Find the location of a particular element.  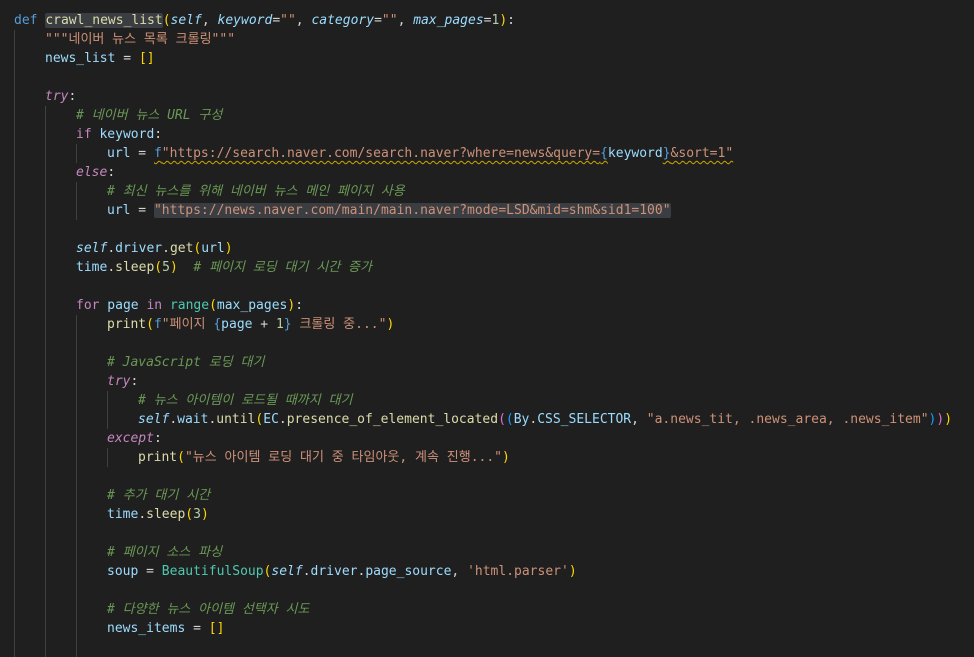

code-token: By is located at coordinates (521, 419).